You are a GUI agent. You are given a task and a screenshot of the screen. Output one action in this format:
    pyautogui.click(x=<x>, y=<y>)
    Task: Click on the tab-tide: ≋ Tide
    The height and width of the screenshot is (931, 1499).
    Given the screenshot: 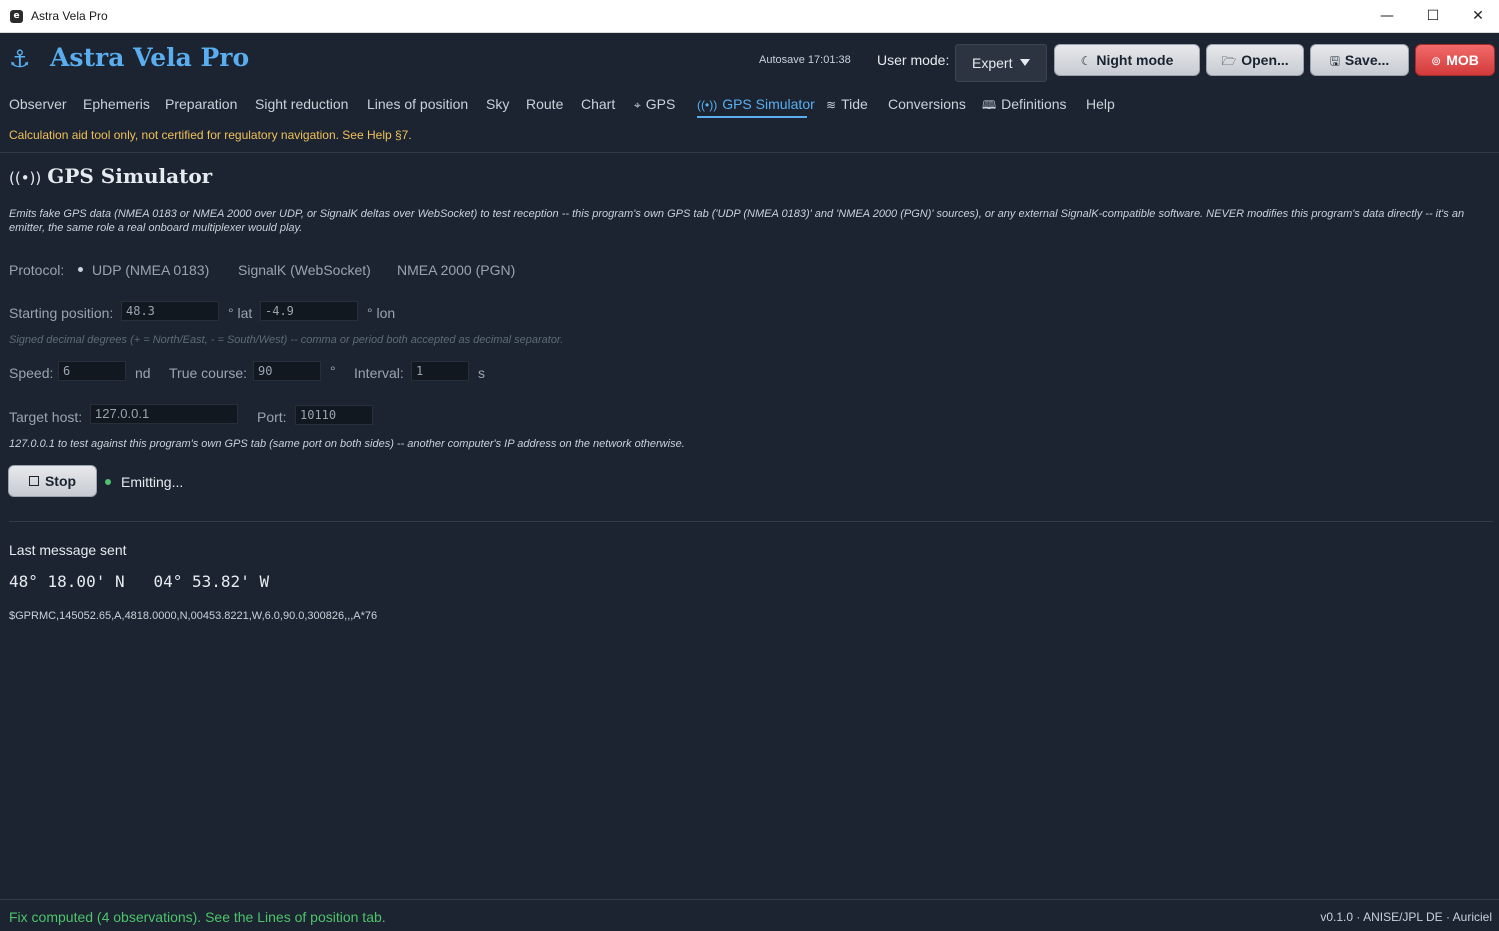 What is the action you would take?
    pyautogui.click(x=847, y=104)
    